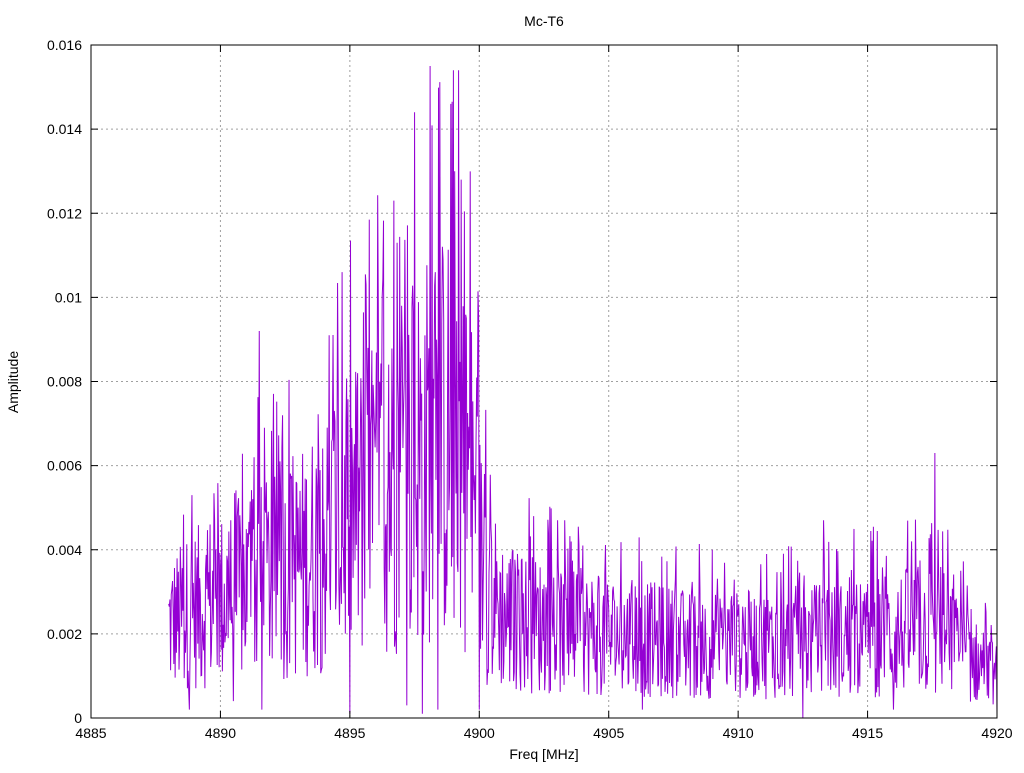 This screenshot has height=773, width=1024. Describe the element at coordinates (64, 382) in the screenshot. I see `y-tick-label: 0.008` at that location.